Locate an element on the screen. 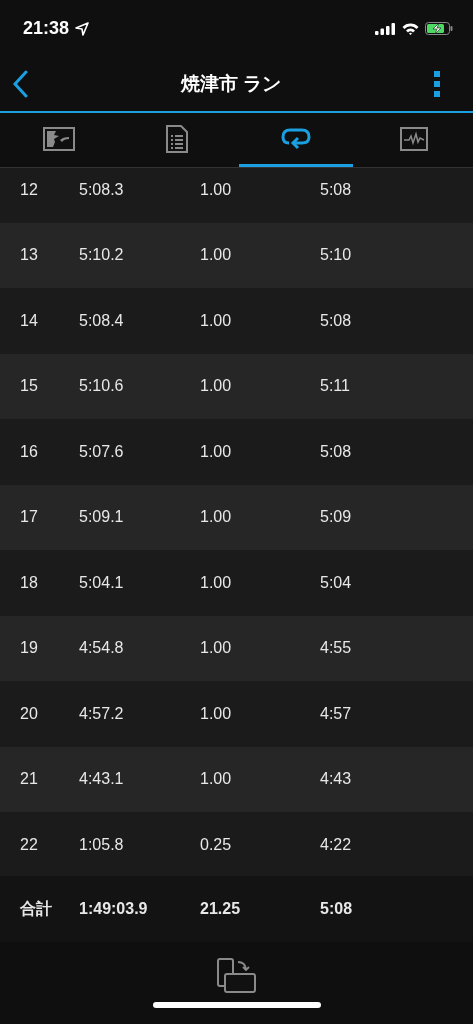 Image resolution: width=473 pixels, height=1024 pixels. lap-number: 18 is located at coordinates (29, 582).